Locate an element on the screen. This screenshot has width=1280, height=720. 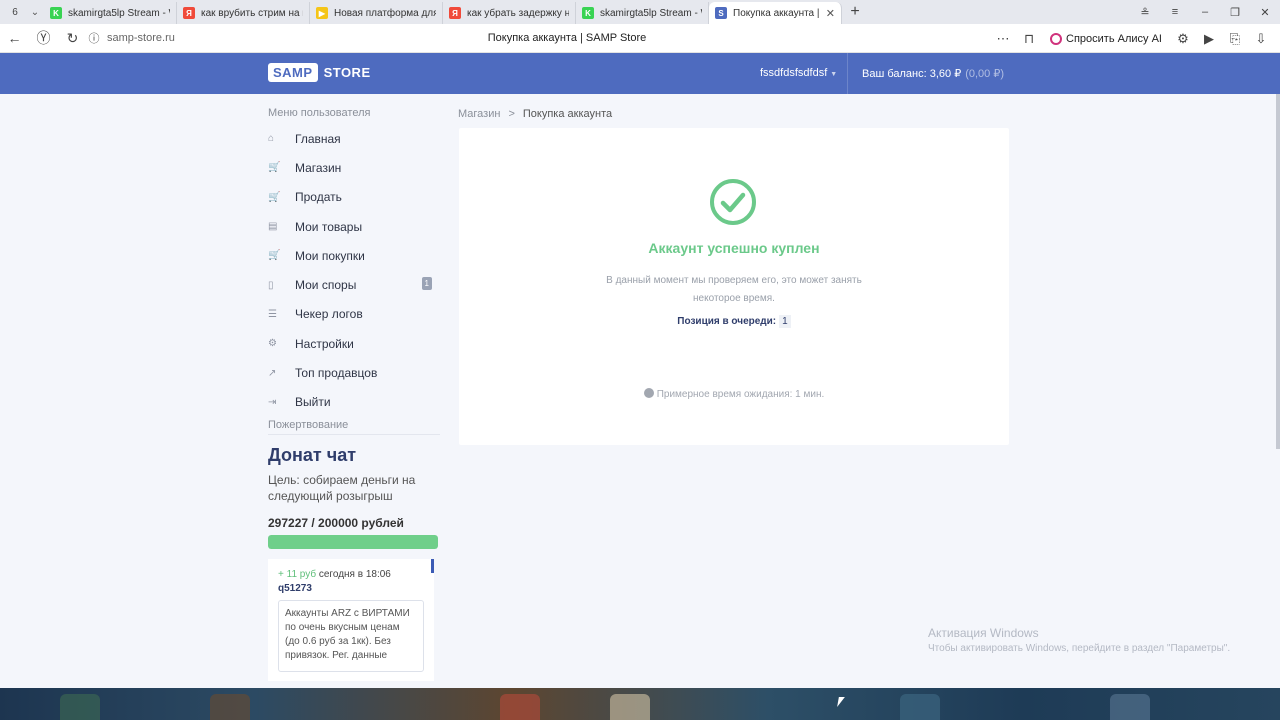
sidebar-item: 🛒 Мои покупки is located at coordinates (354, 255).